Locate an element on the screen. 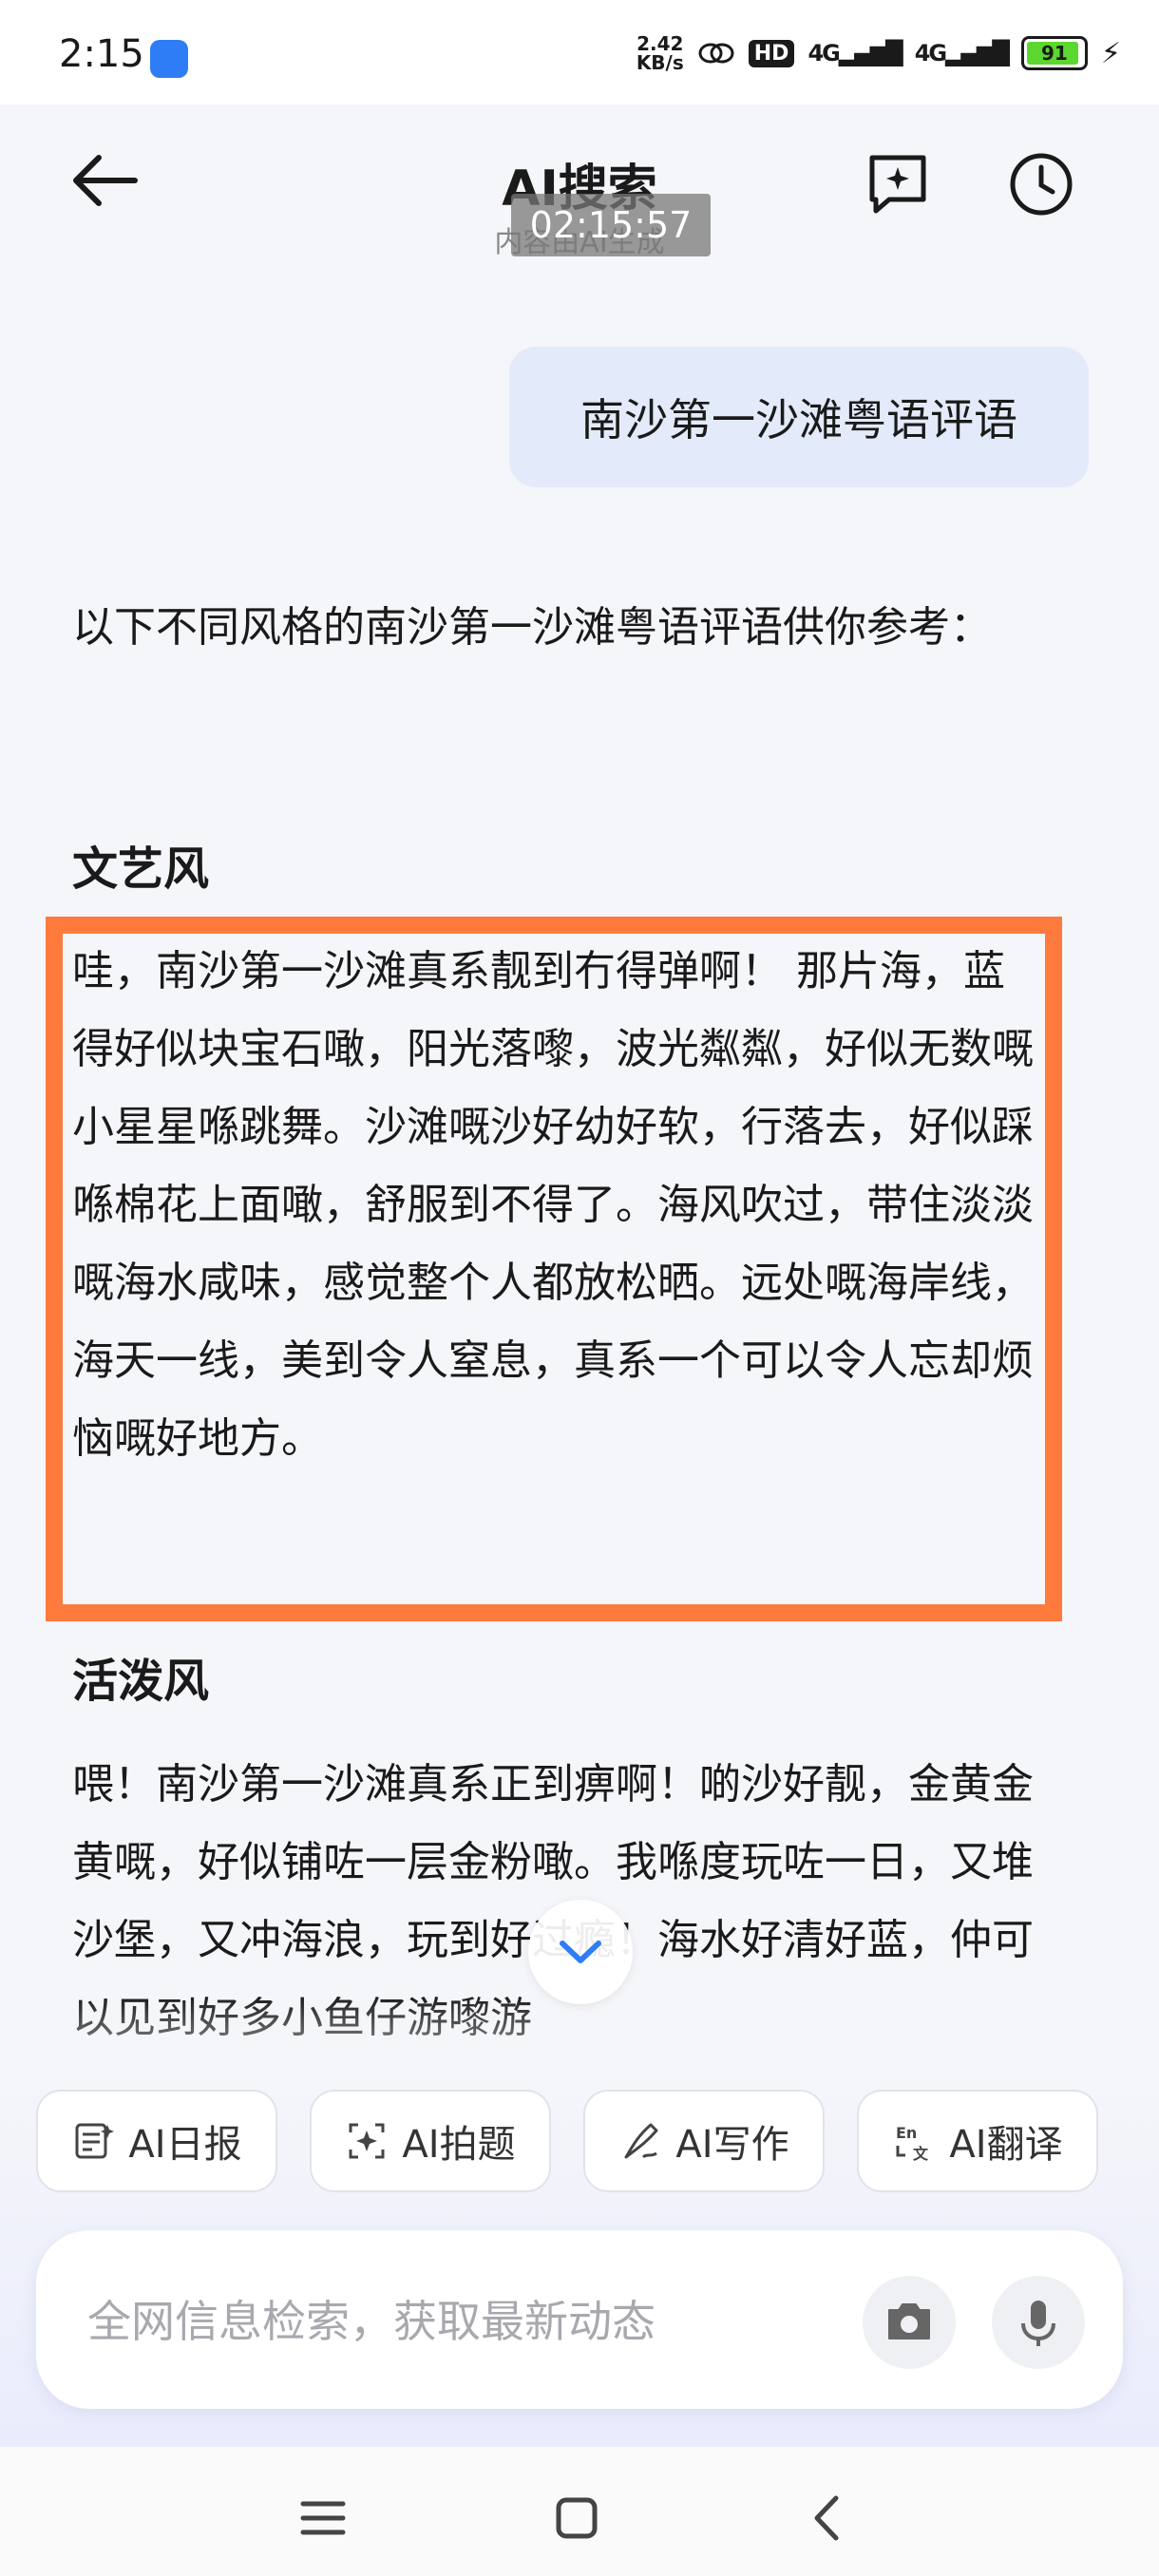 Image resolution: width=1159 pixels, height=2576 pixels. search-input is located at coordinates (458, 2321).